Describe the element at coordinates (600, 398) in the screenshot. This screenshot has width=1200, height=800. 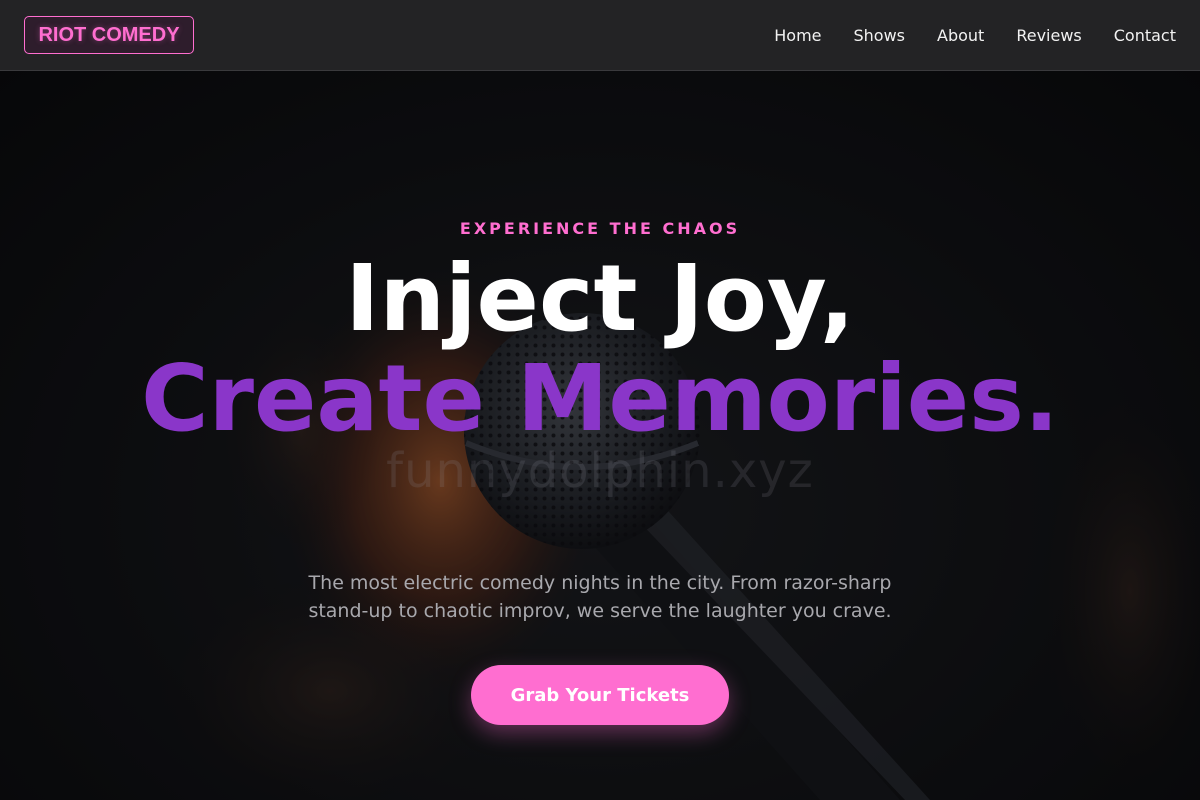
I see `headline-line-2: Create Memories.` at that location.